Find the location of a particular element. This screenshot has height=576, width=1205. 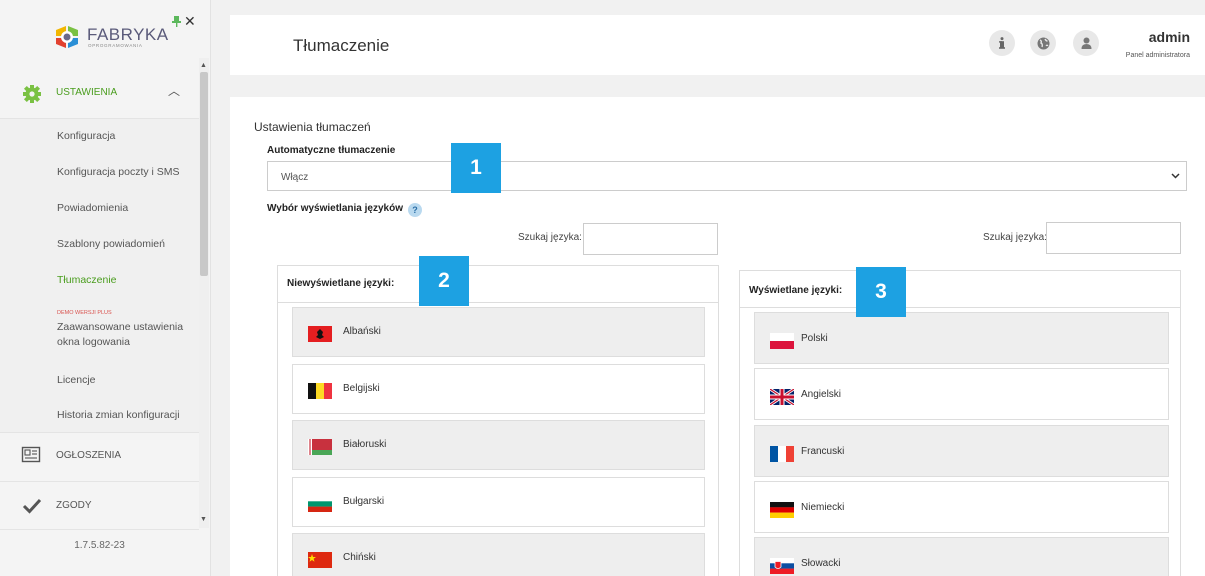

language-item: Bułgarski is located at coordinates (498, 502).